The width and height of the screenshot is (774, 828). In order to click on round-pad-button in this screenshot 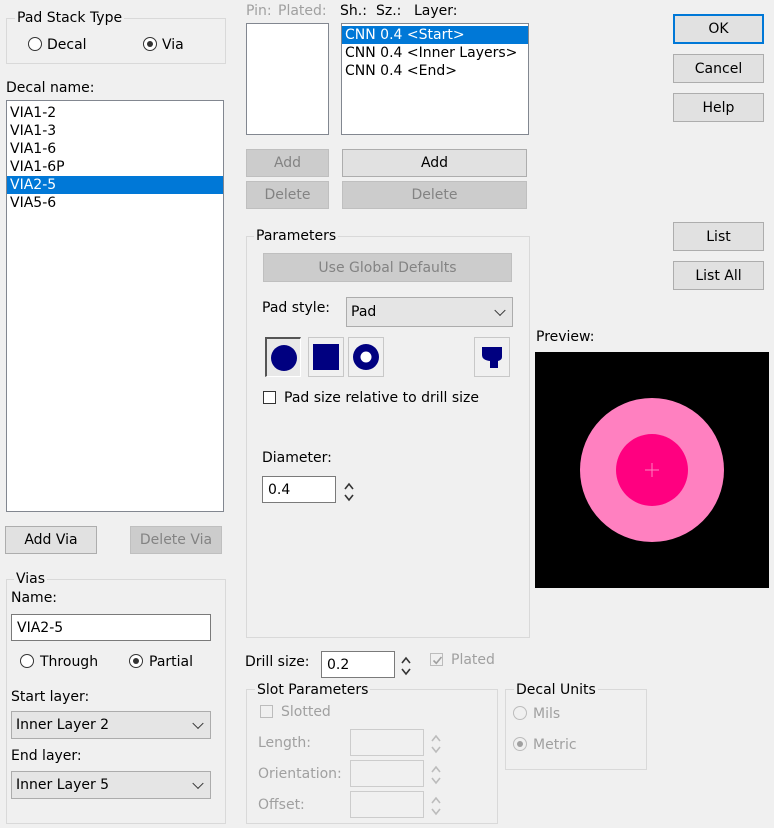, I will do `click(283, 357)`.